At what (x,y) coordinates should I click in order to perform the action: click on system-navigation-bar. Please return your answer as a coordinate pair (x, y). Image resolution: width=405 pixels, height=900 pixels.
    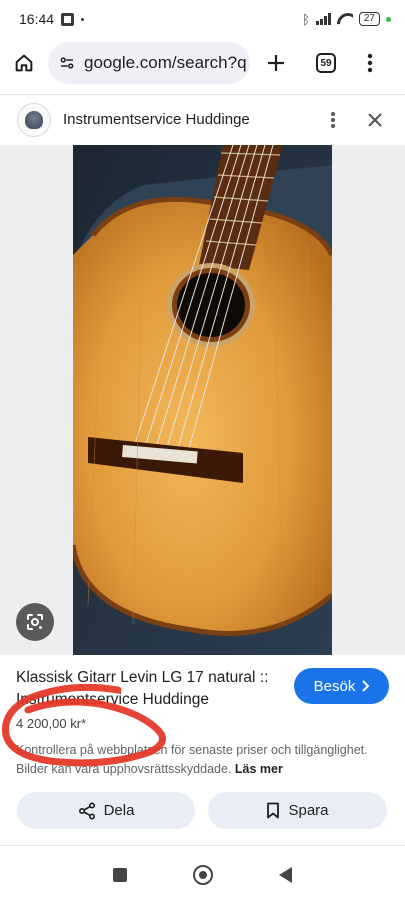
    Looking at the image, I should click on (202, 875).